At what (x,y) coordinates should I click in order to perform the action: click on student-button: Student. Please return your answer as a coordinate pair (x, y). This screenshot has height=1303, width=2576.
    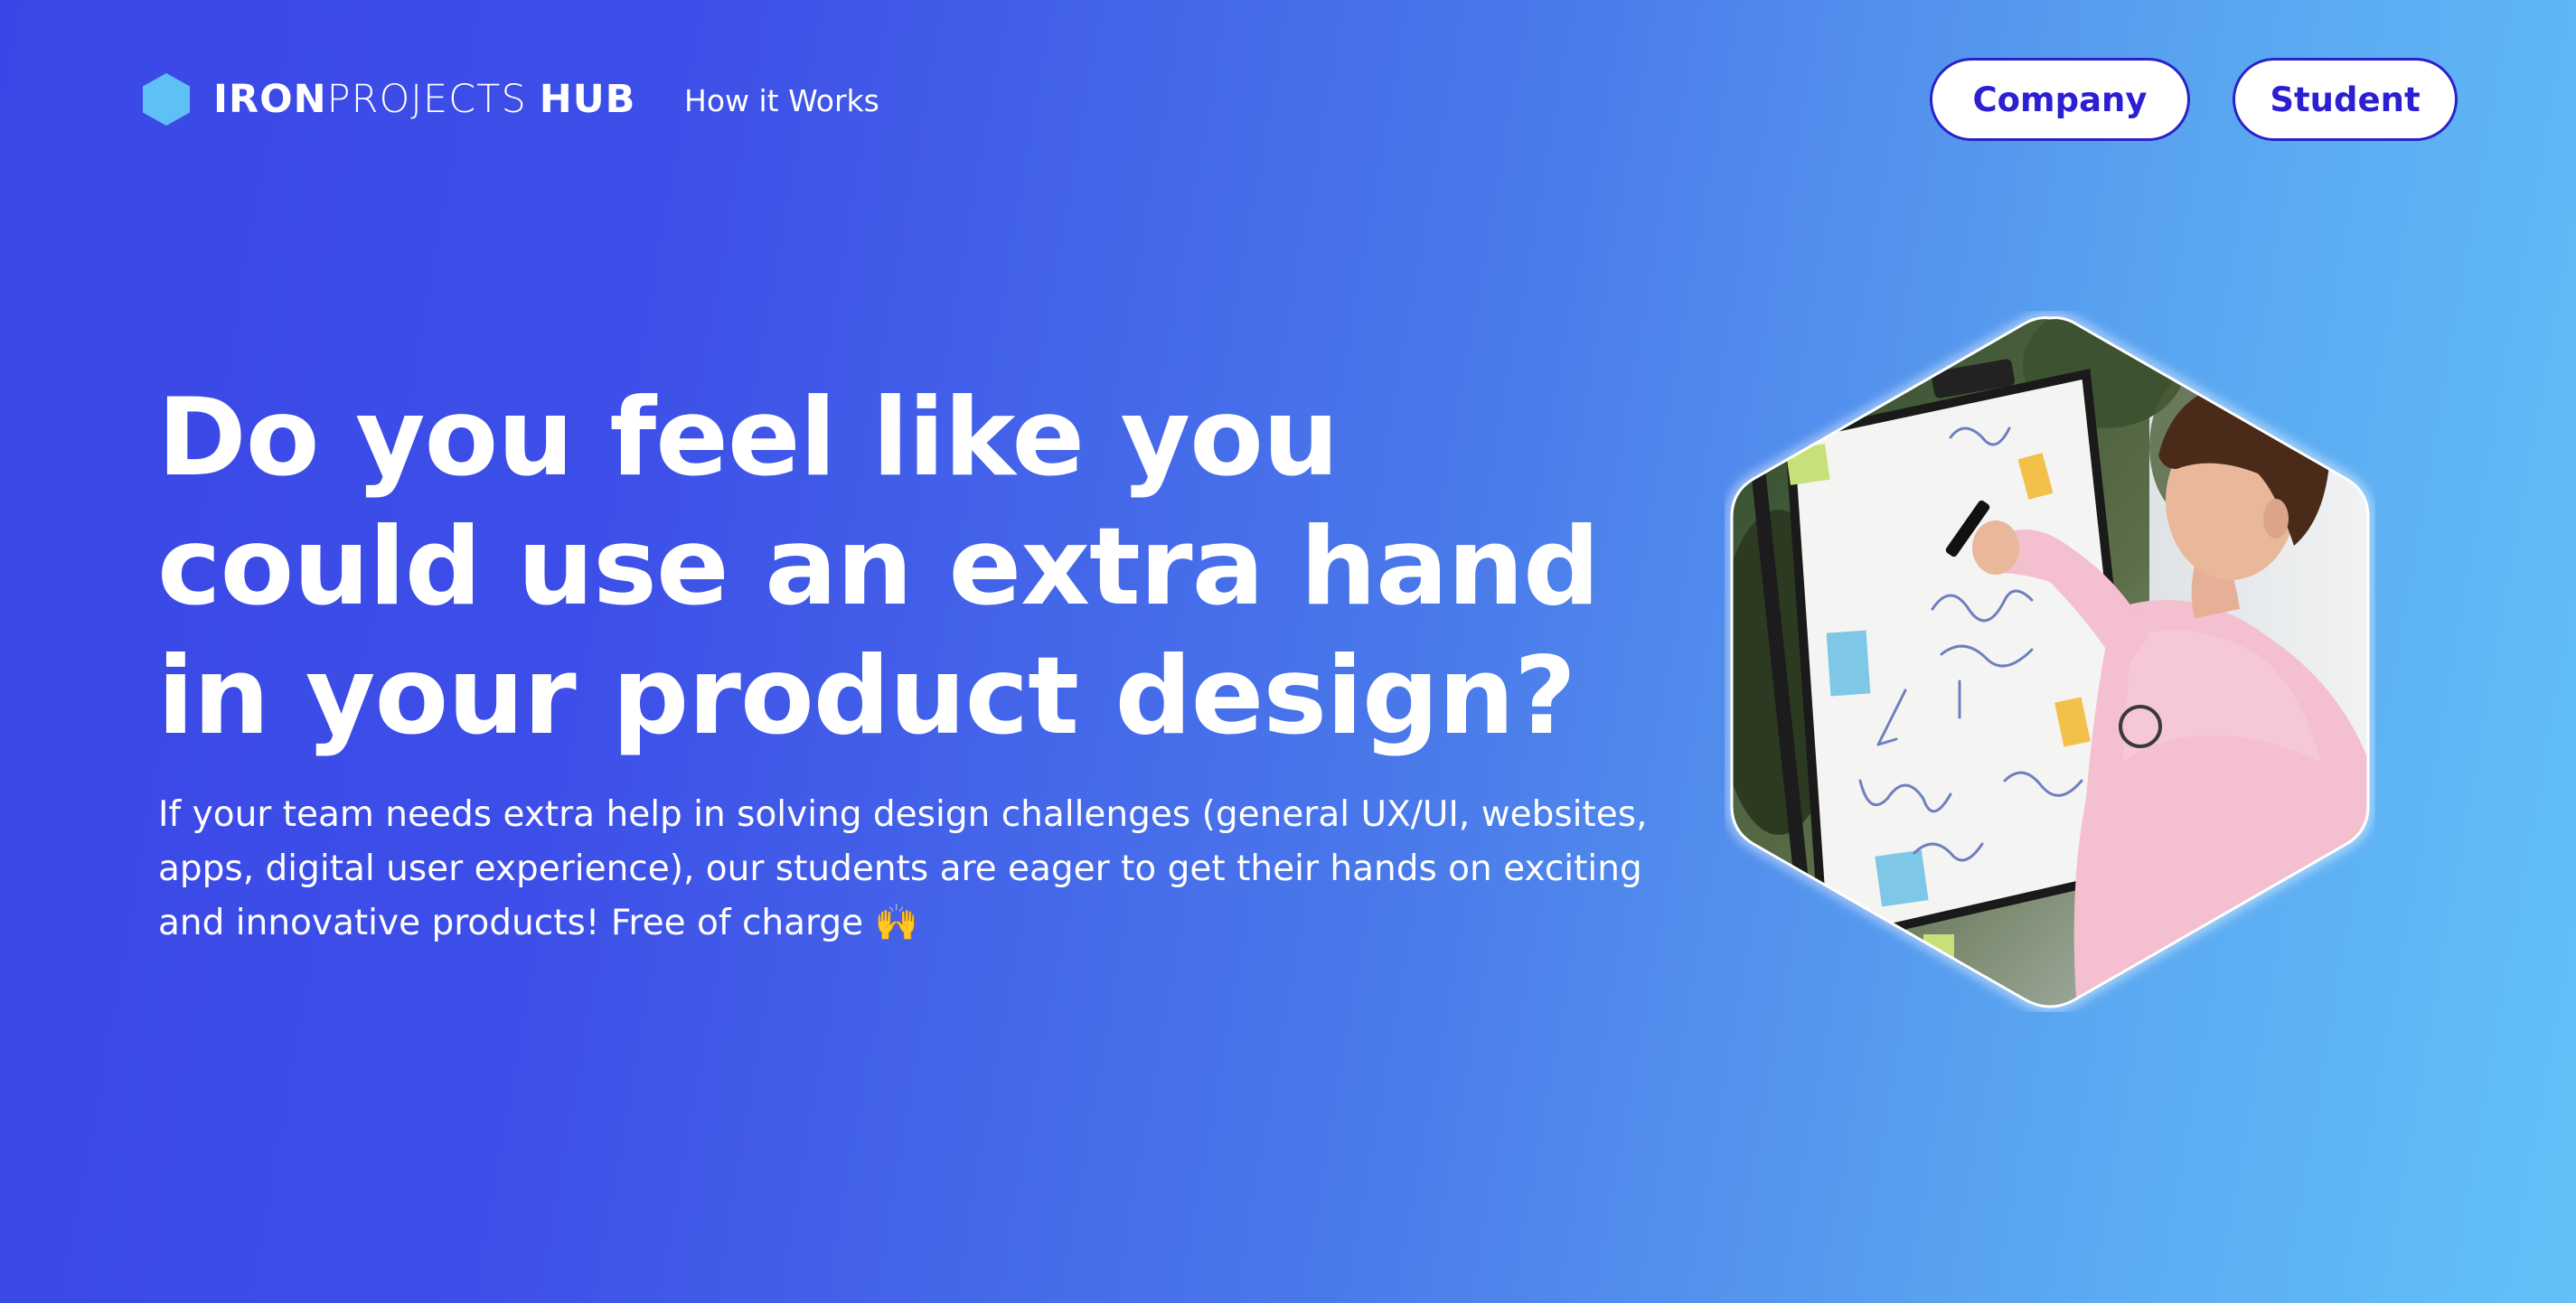
    Looking at the image, I should click on (2345, 99).